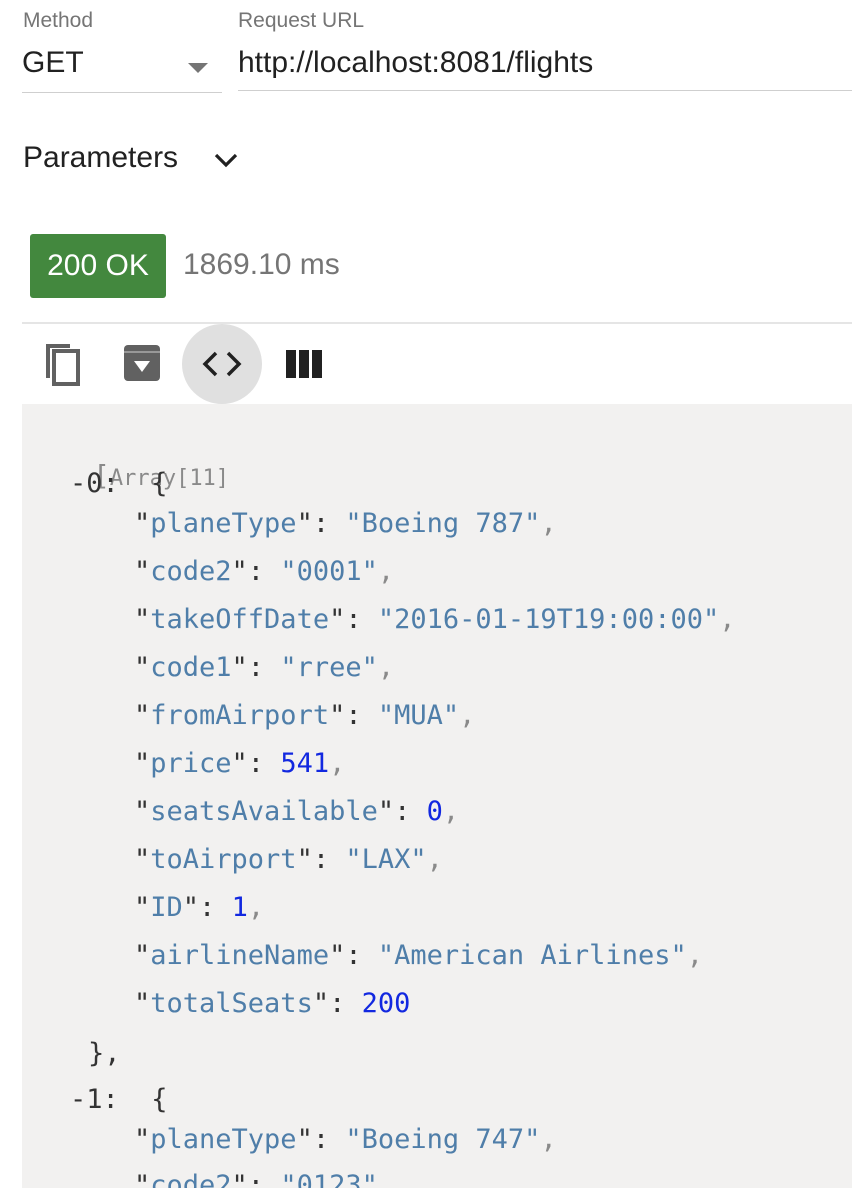  I want to click on json-field: "code2": "0001",, so click(264, 571).